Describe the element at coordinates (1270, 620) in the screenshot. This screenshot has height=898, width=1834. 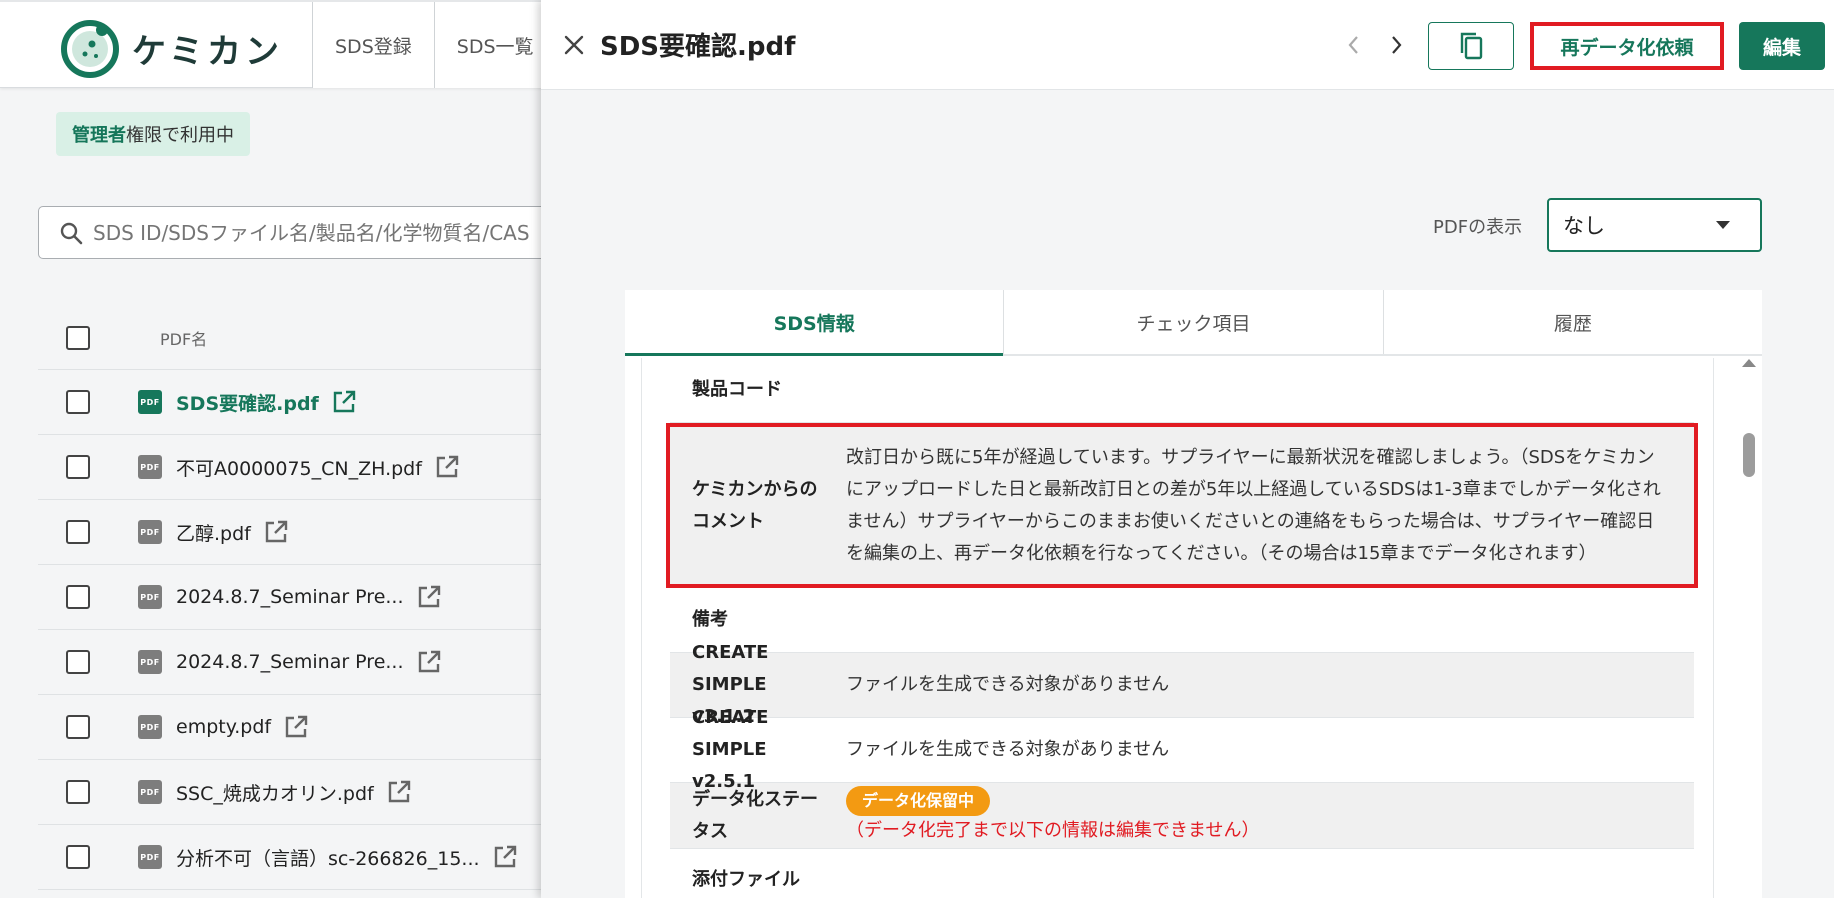
I see `value-remarks` at that location.